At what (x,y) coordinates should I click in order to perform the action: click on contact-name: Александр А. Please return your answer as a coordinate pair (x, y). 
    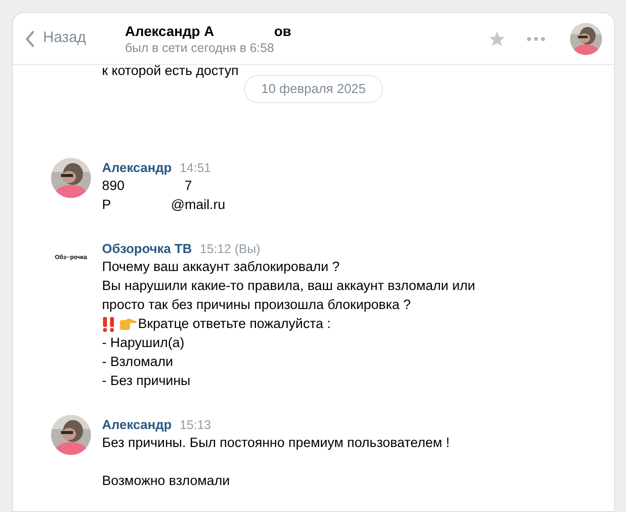
    Looking at the image, I should click on (169, 31).